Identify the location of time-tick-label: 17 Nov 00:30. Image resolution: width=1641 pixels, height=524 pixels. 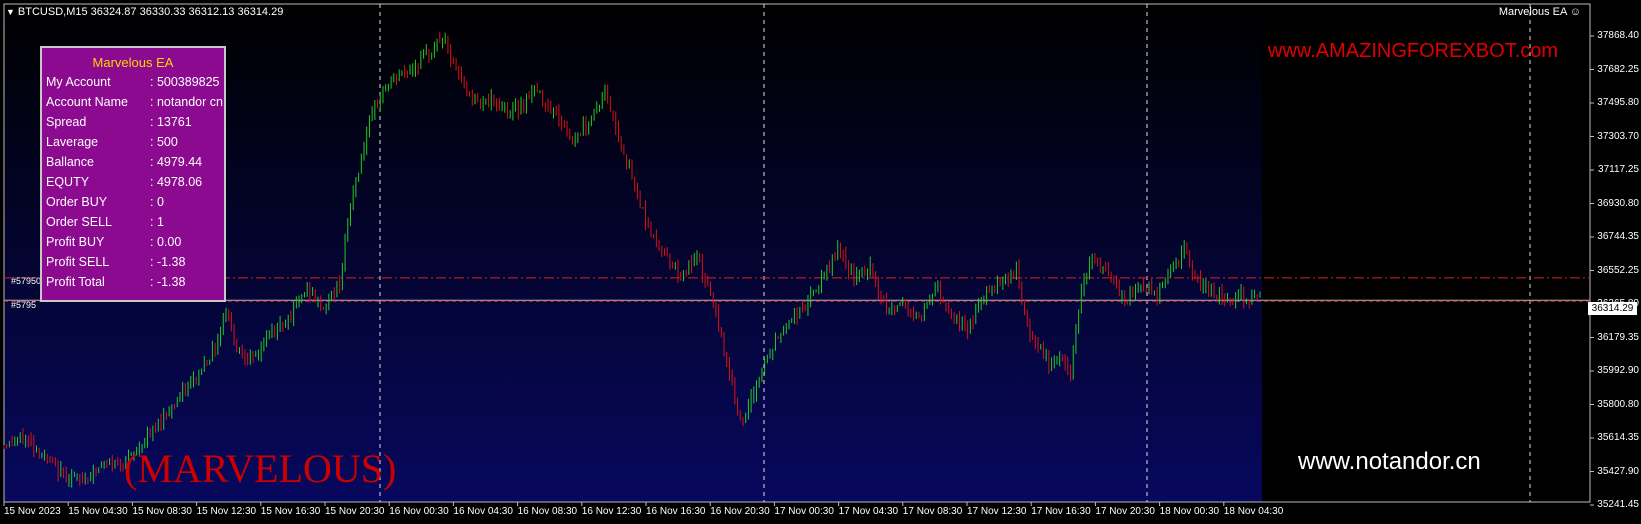
(804, 511).